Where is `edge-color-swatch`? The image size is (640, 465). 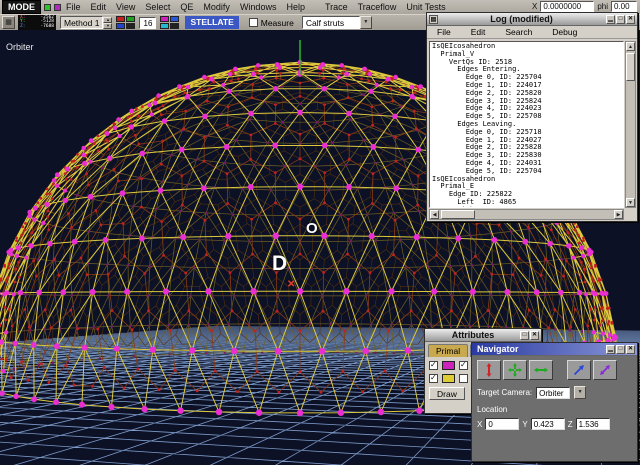 edge-color-swatch is located at coordinates (448, 378).